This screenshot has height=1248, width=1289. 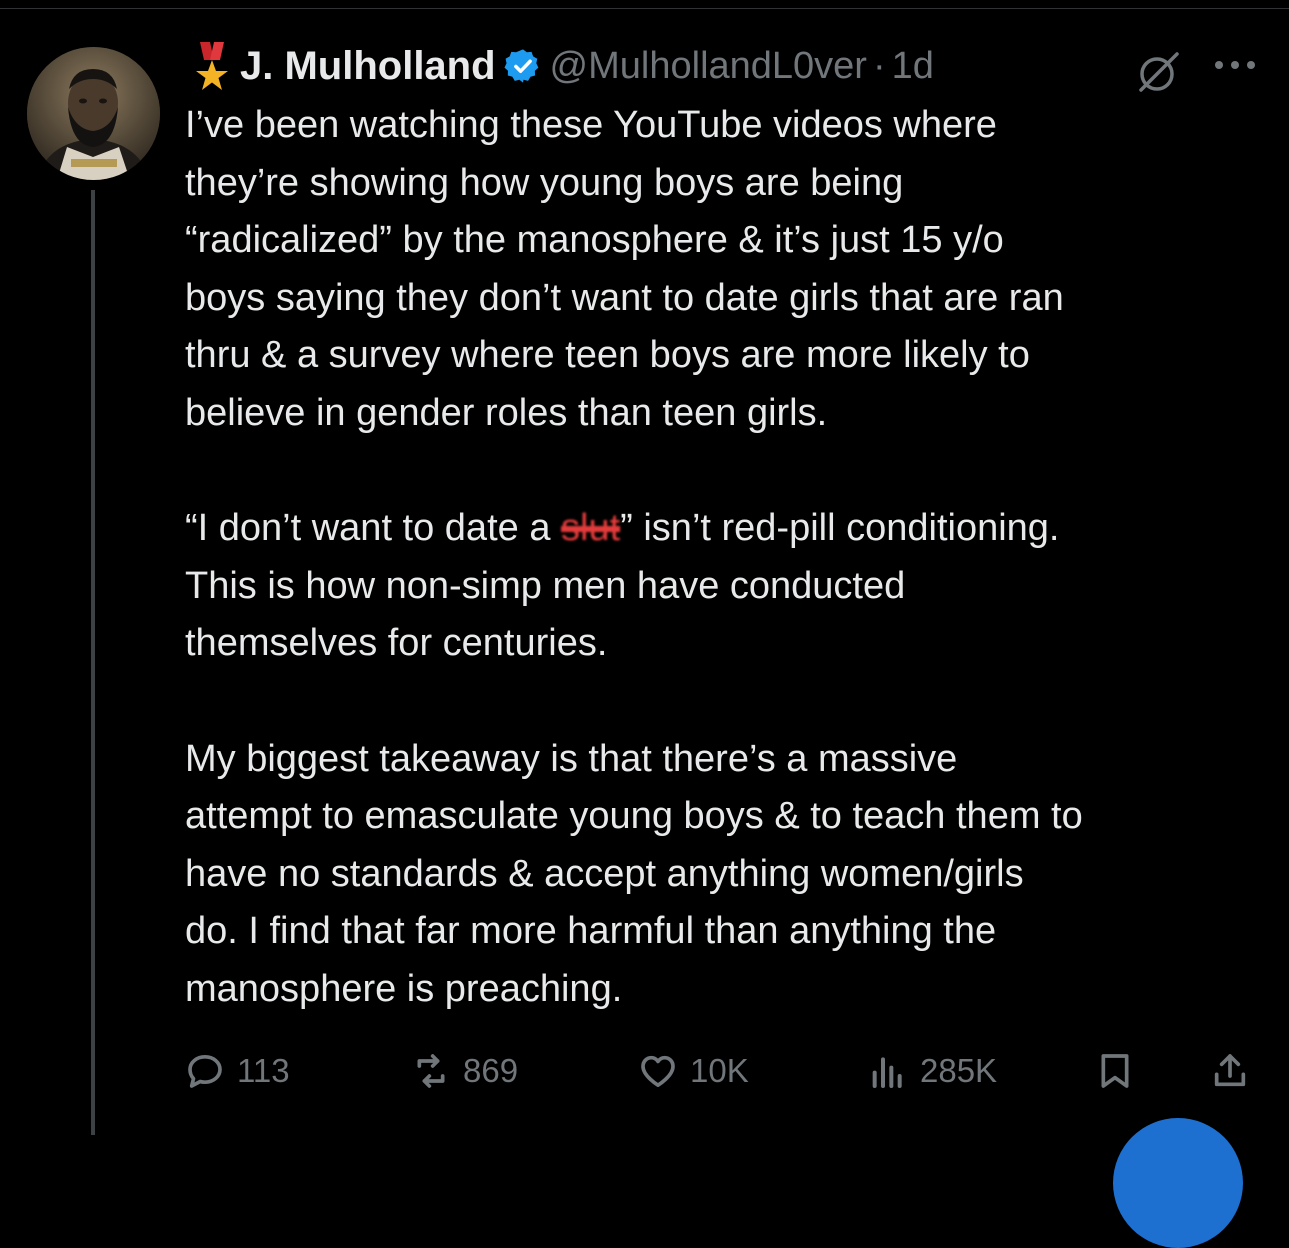 I want to click on repost-button: 869, so click(x=464, y=1071).